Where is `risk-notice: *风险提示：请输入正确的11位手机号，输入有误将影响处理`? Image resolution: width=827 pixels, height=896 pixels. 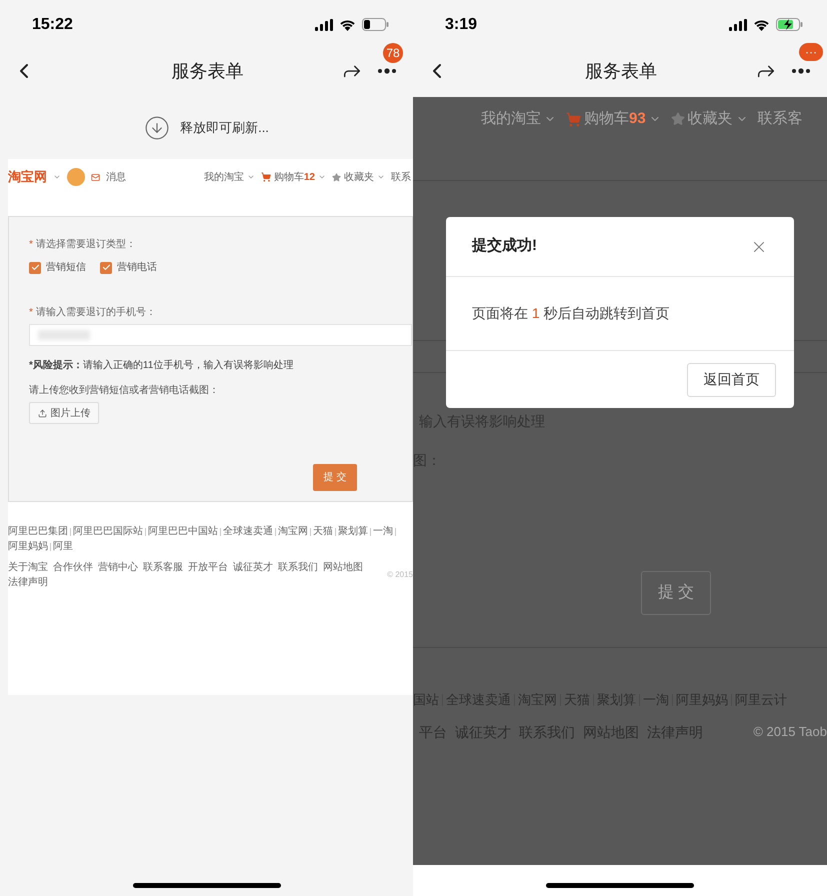 risk-notice: *风险提示：请输入正确的11位手机号，输入有误将影响处理 is located at coordinates (161, 365).